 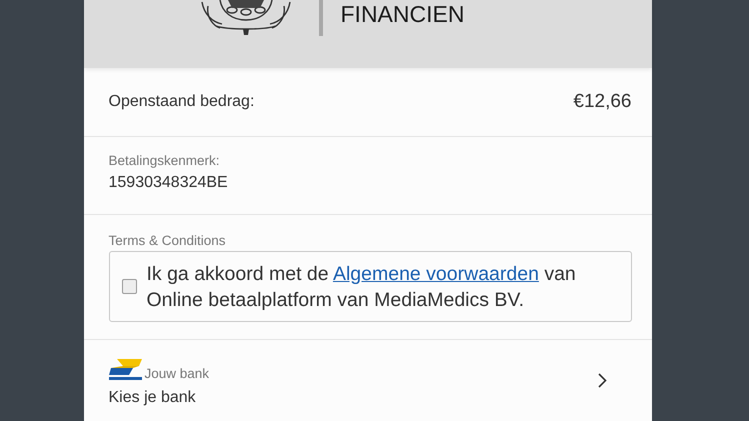 What do you see at coordinates (164, 160) in the screenshot?
I see `reference-label: Betalingskenmerk:` at bounding box center [164, 160].